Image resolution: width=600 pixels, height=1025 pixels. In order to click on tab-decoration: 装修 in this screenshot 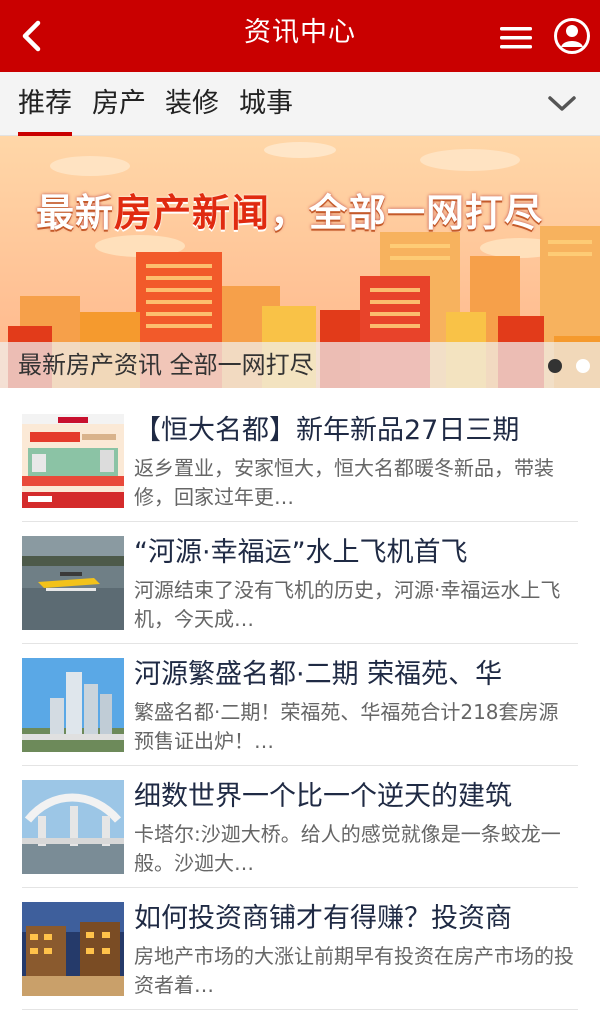, I will do `click(192, 104)`.